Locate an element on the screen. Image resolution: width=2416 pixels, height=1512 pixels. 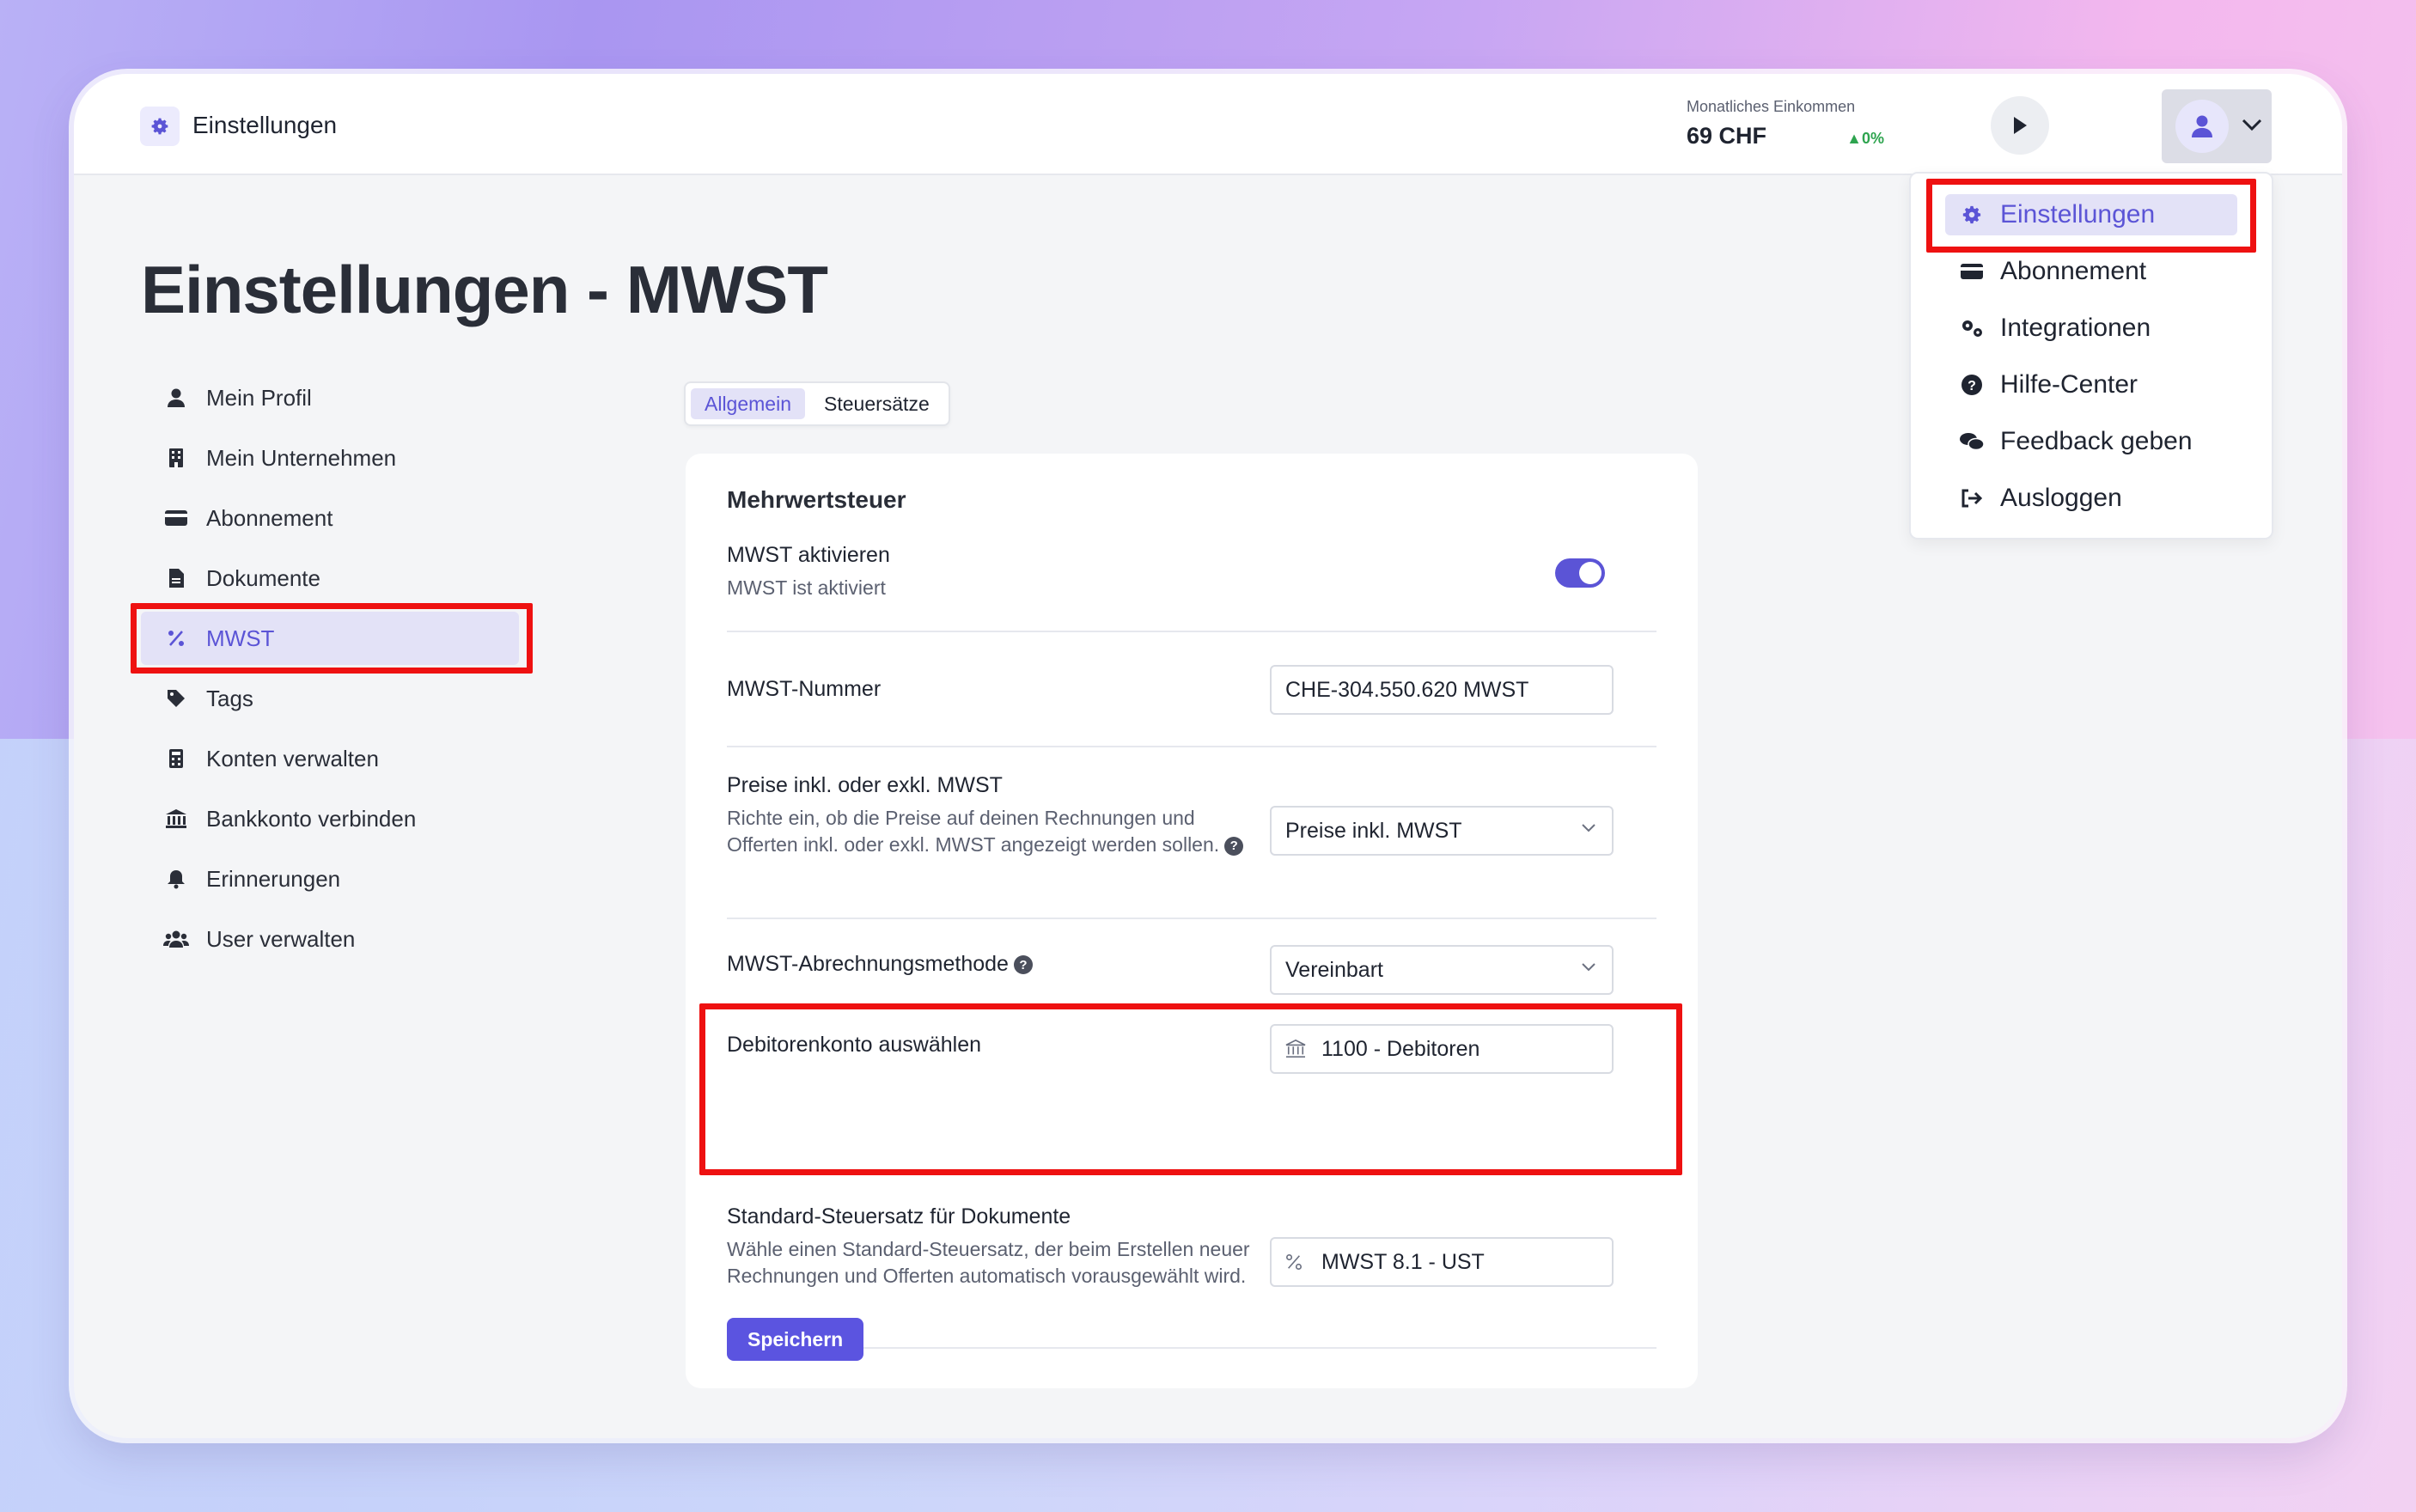
toggle-knob is located at coordinates (1590, 573).